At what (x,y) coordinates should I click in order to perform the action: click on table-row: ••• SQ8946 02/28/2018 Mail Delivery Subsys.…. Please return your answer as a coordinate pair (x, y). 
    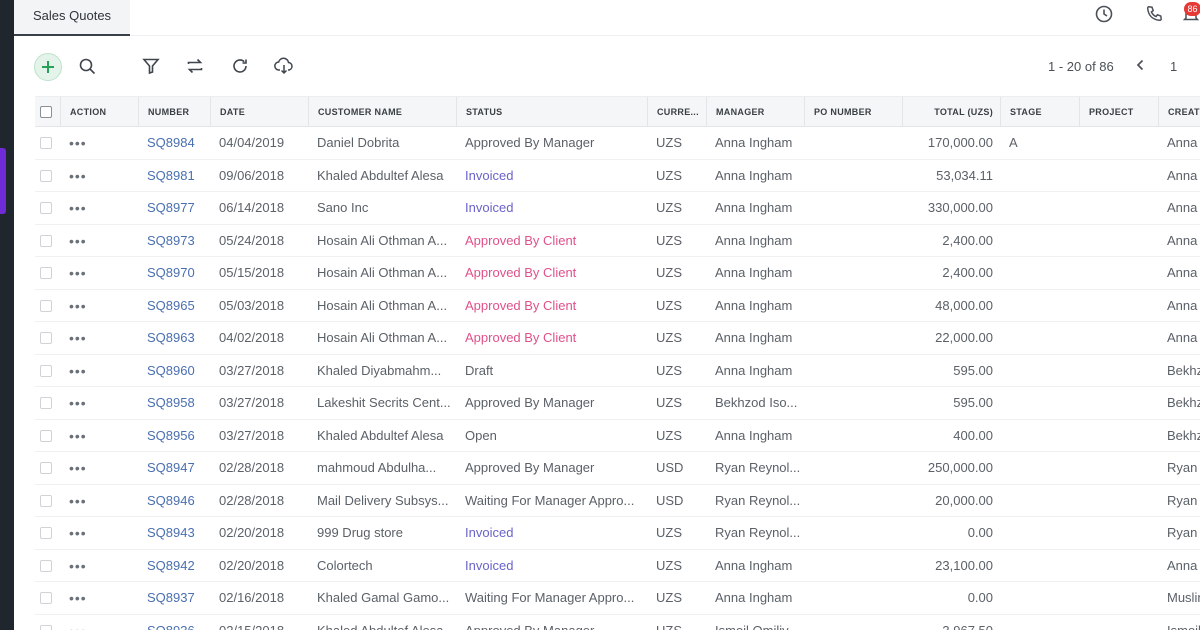
    Looking at the image, I should click on (617, 500).